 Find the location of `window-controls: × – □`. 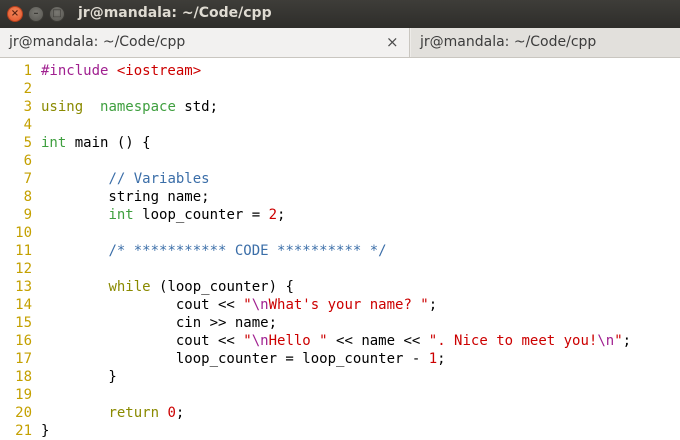

window-controls: × – □ is located at coordinates (36, 14).